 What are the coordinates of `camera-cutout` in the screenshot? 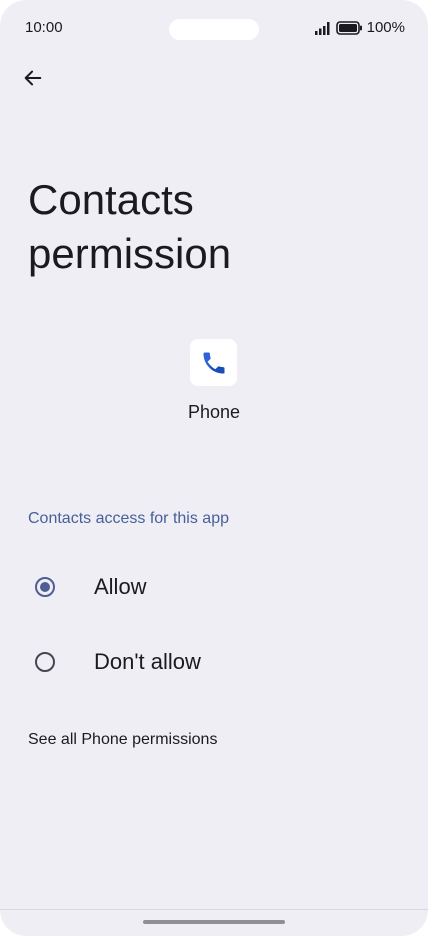 It's located at (214, 29).